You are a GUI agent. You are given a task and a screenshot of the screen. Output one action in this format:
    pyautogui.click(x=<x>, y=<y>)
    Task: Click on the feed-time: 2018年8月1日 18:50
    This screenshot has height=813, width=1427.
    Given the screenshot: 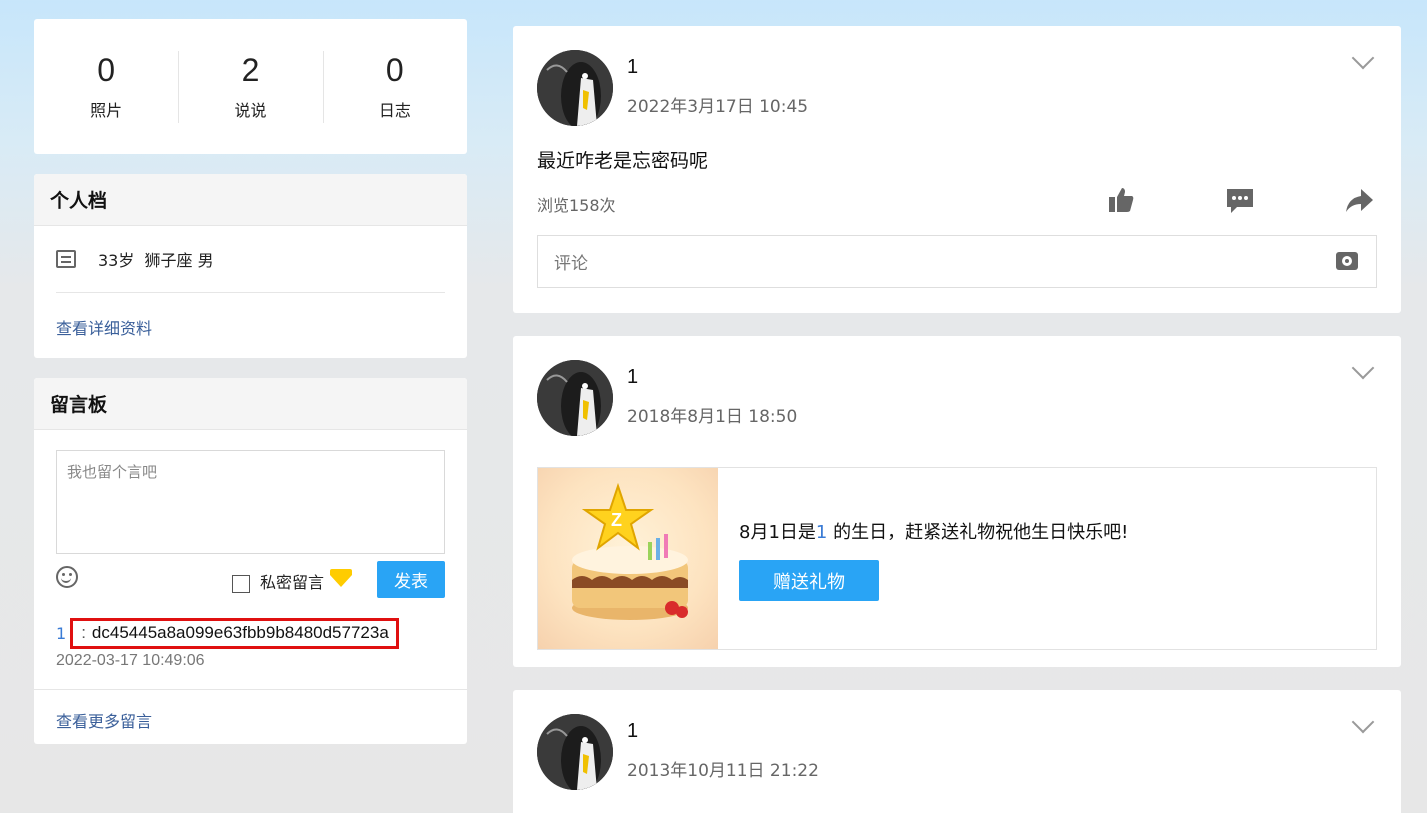 What is the action you would take?
    pyautogui.click(x=712, y=417)
    